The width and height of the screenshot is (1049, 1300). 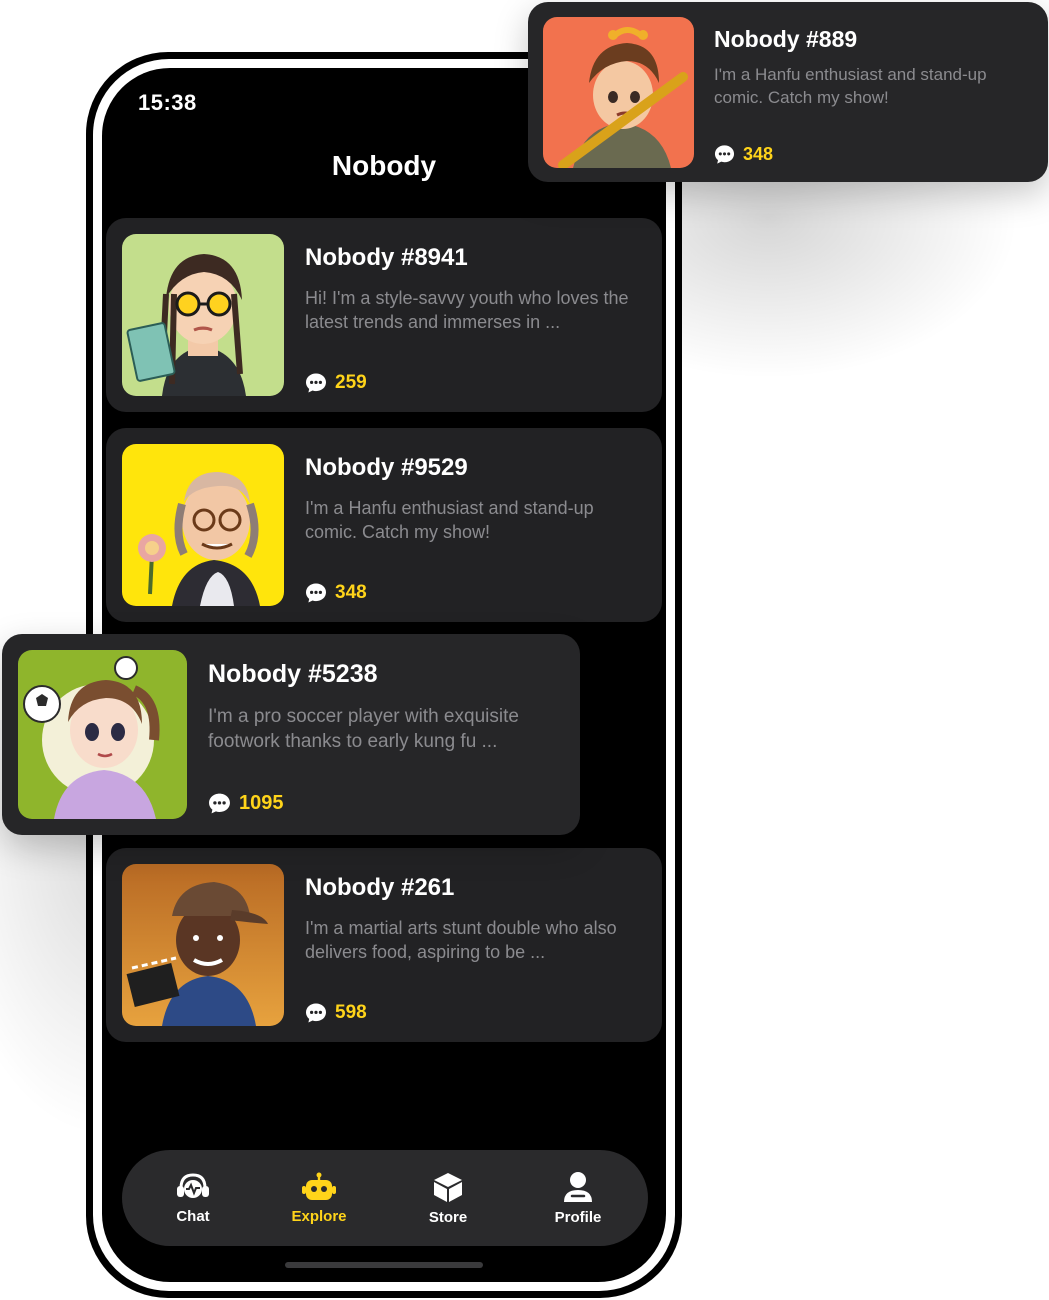 What do you see at coordinates (193, 1187) in the screenshot?
I see `headset-chat-icon` at bounding box center [193, 1187].